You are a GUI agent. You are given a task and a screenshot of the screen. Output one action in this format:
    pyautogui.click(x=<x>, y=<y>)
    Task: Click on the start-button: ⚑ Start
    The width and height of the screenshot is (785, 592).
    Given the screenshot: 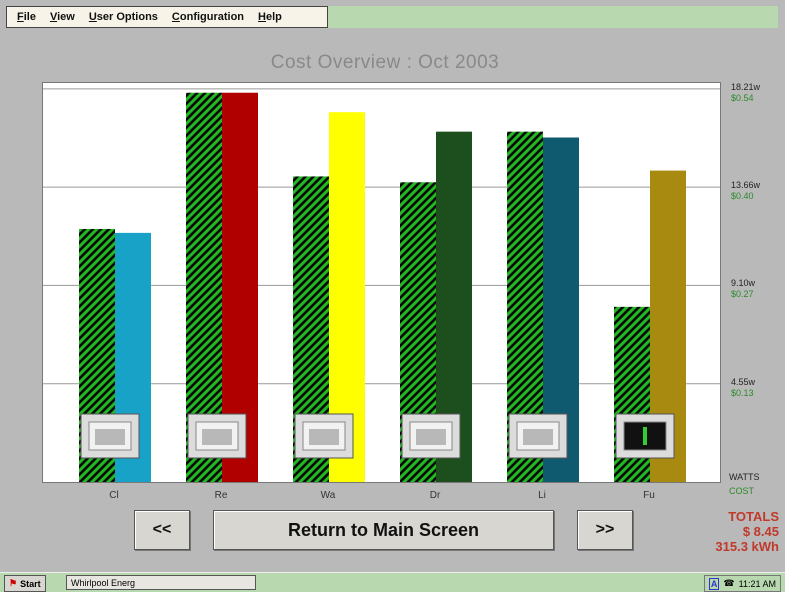 What is the action you would take?
    pyautogui.click(x=25, y=583)
    